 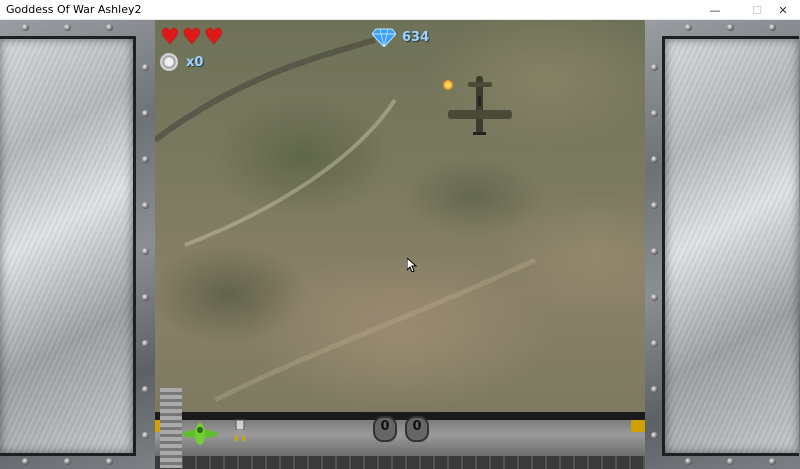 I want to click on wingman-robot-icon, so click(x=240, y=430).